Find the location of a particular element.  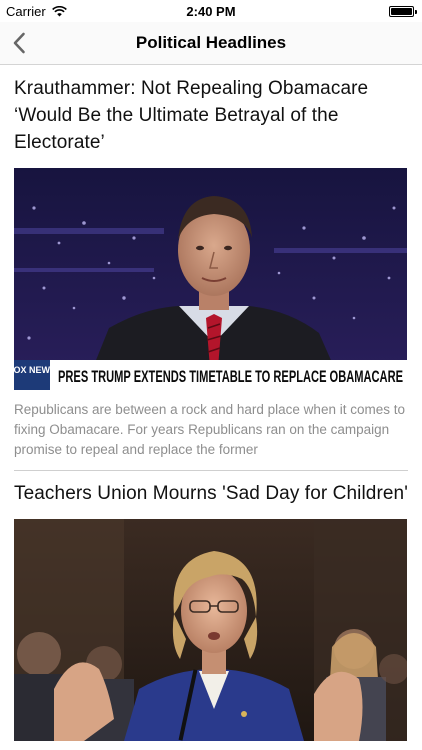

status-bar: Carrier 2:40 PM is located at coordinates (211, 11).